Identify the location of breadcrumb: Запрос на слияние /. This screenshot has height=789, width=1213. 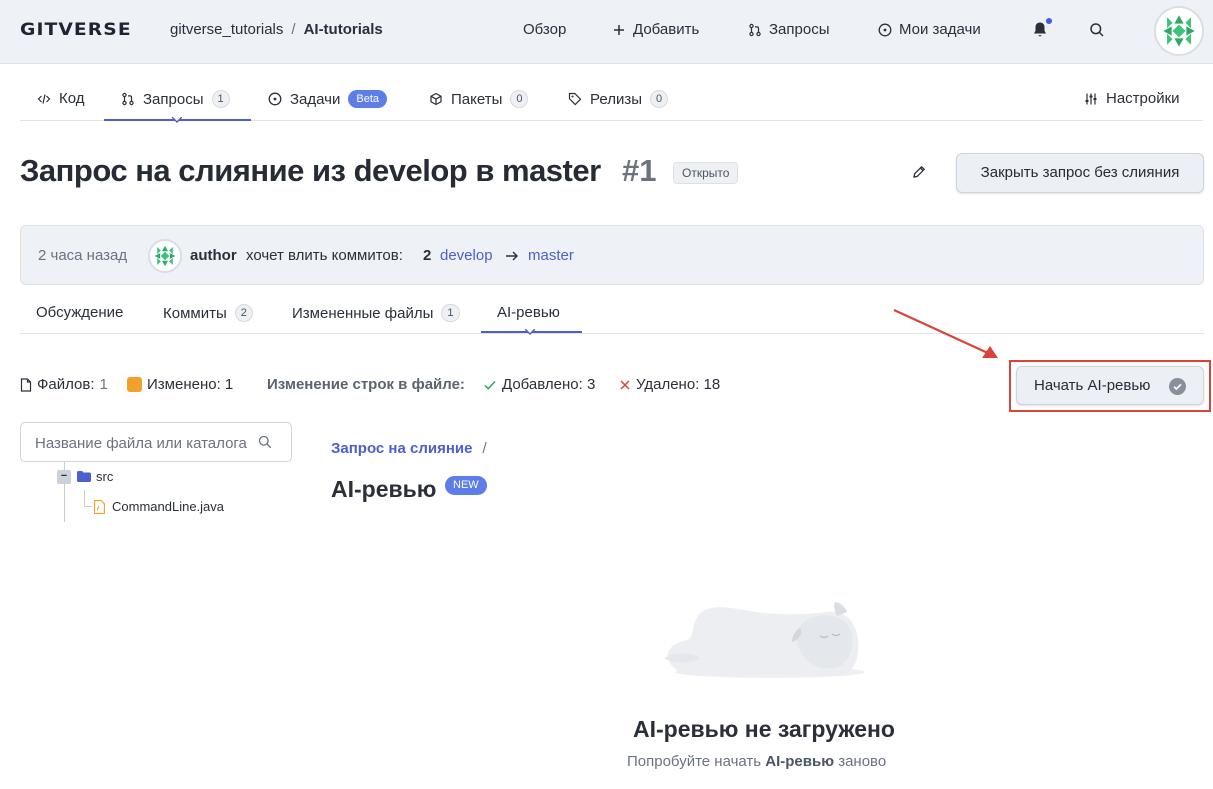
(409, 448).